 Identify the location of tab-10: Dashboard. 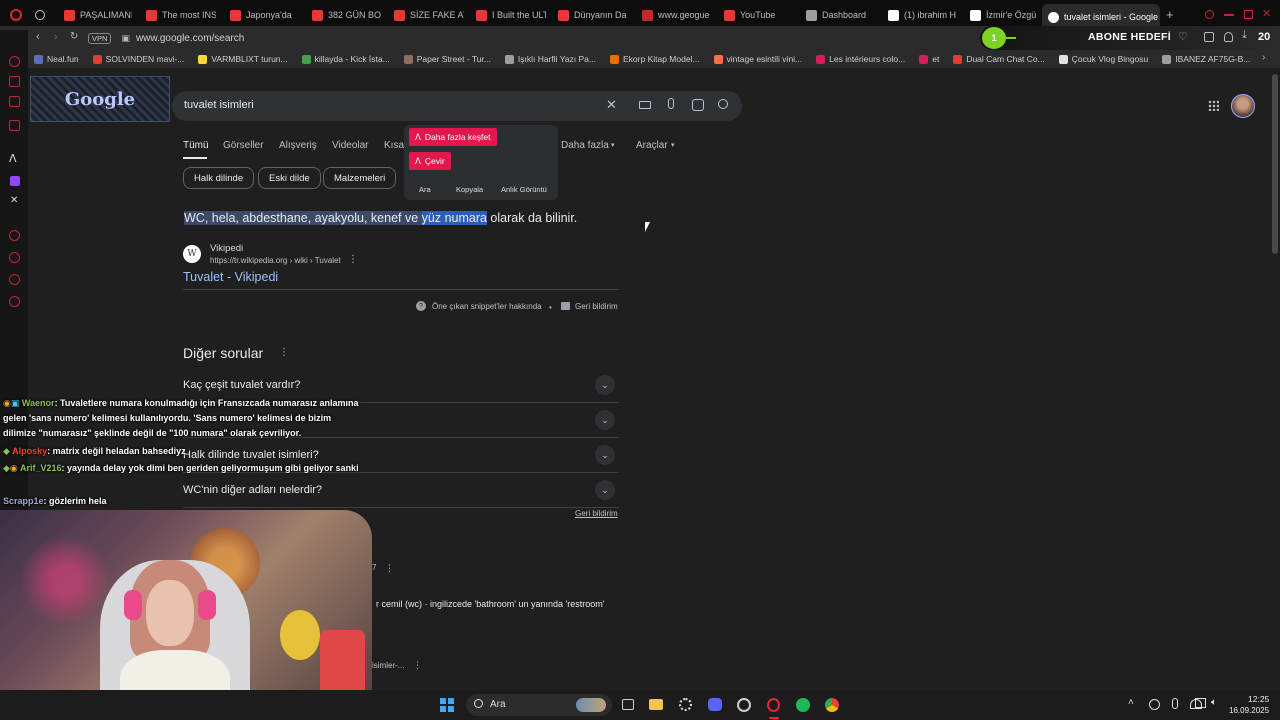
(838, 15).